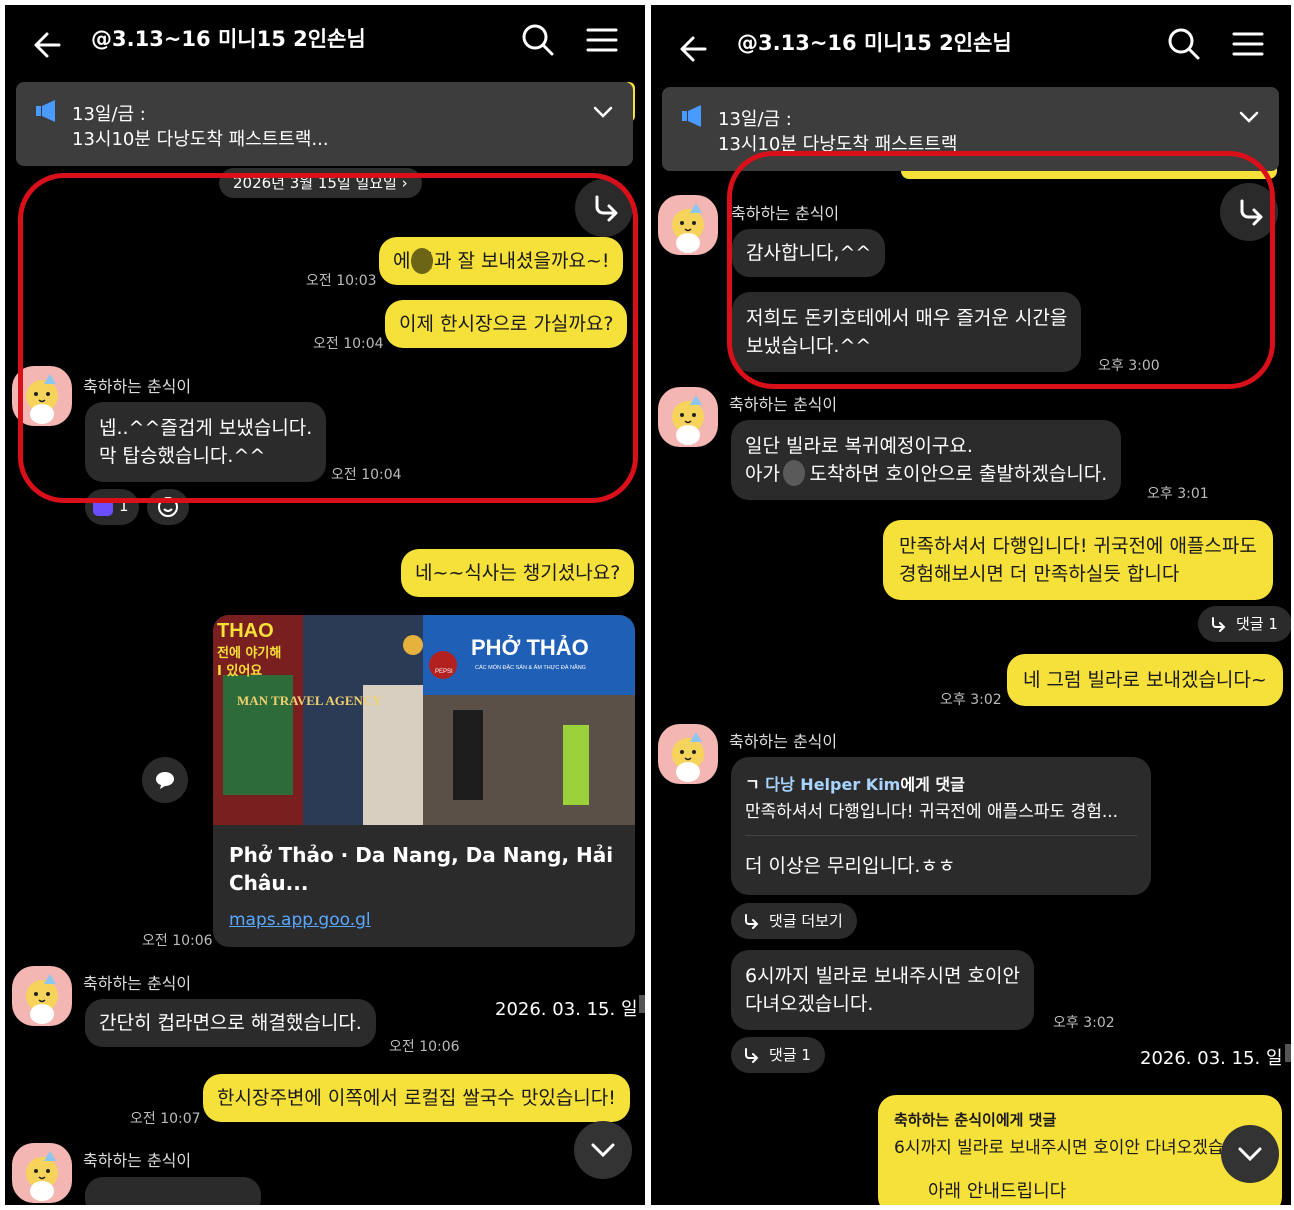 Image resolution: width=1294 pixels, height=1210 pixels. Describe the element at coordinates (1059, 1148) in the screenshot. I see `reply-quote: 6시까지 빌라로 보내주시면 호이안 다녀오겠습` at that location.